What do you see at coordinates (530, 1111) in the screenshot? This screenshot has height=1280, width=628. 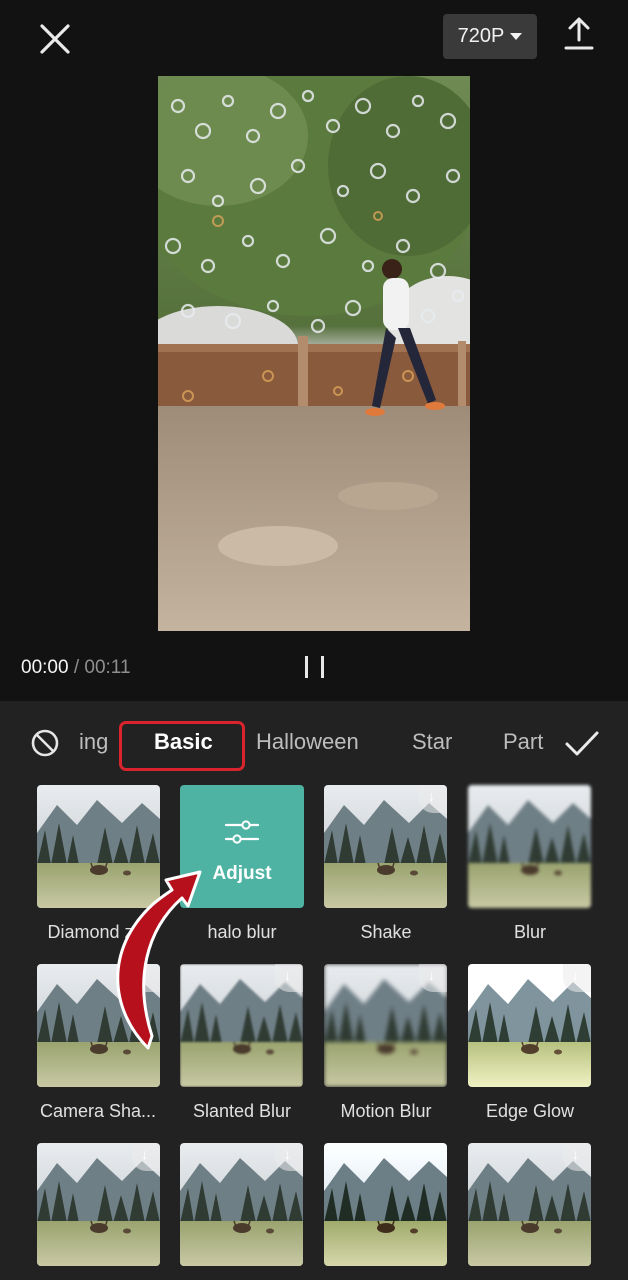 I see `effect-label: Edge Glow` at bounding box center [530, 1111].